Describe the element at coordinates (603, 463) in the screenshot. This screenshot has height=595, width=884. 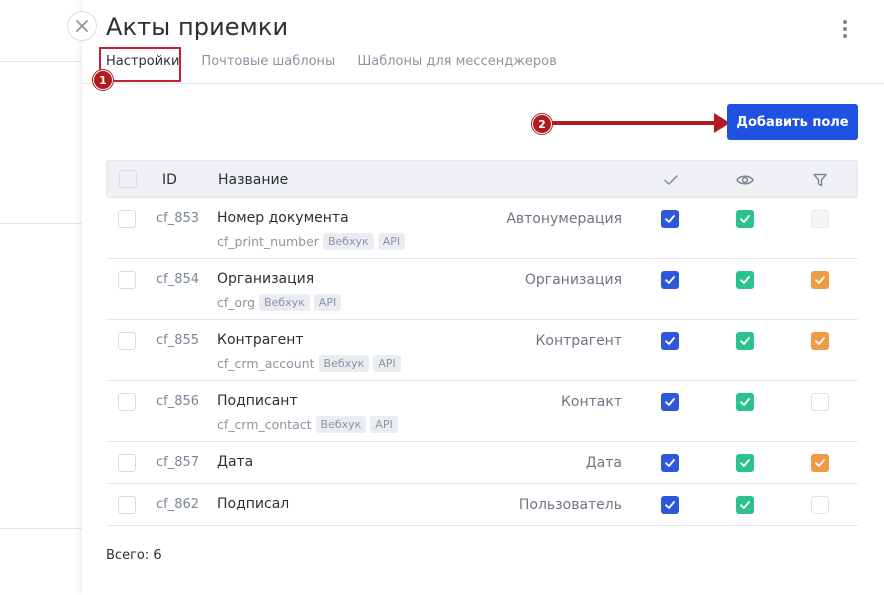
I see `field-type: Дата` at that location.